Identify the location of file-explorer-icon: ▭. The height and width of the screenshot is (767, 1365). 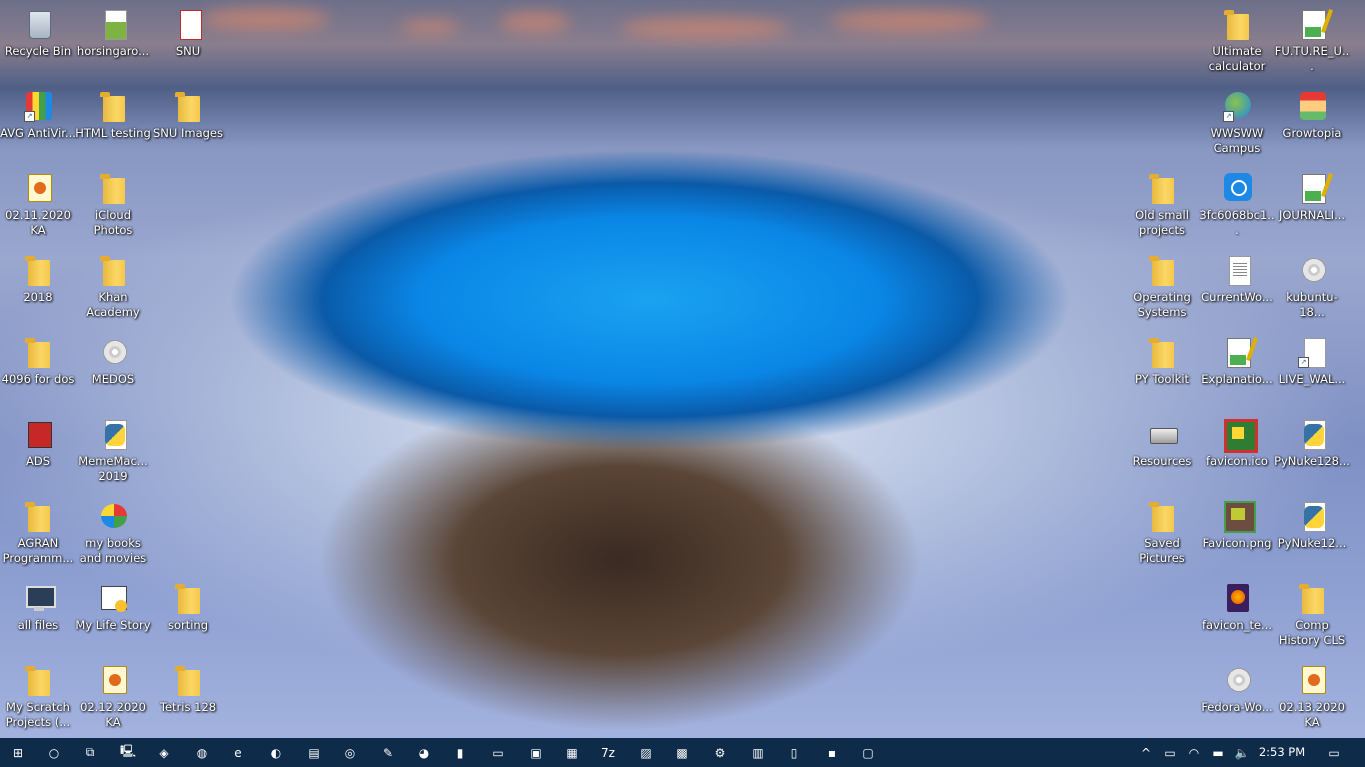
(498, 752).